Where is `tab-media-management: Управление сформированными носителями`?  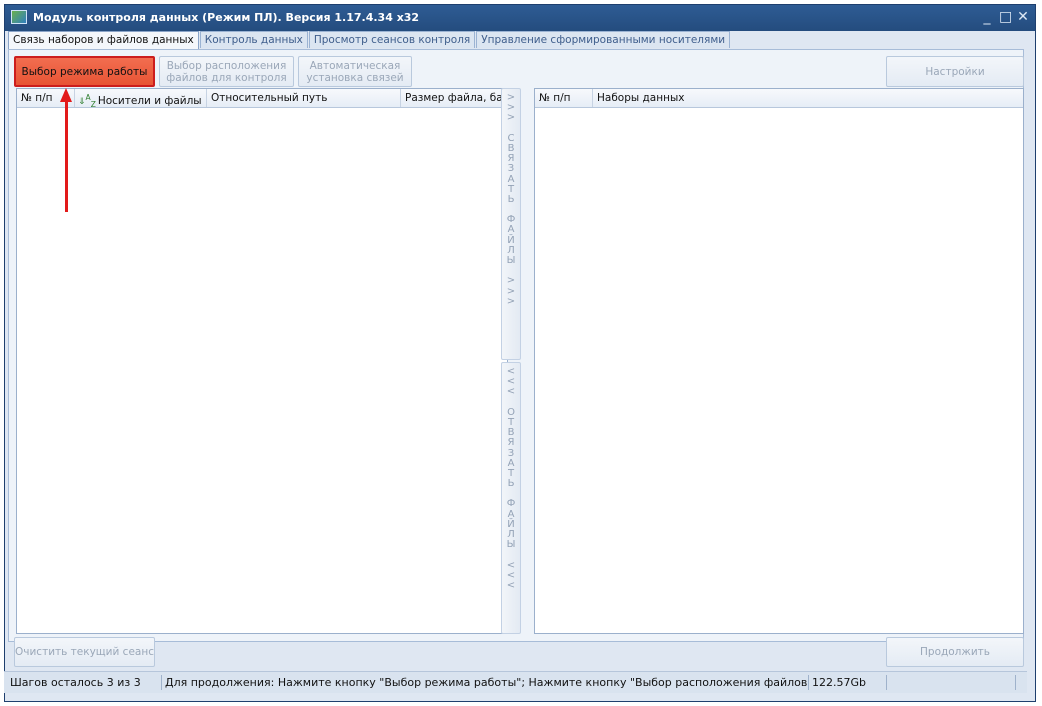 tab-media-management: Управление сформированными носителями is located at coordinates (603, 39).